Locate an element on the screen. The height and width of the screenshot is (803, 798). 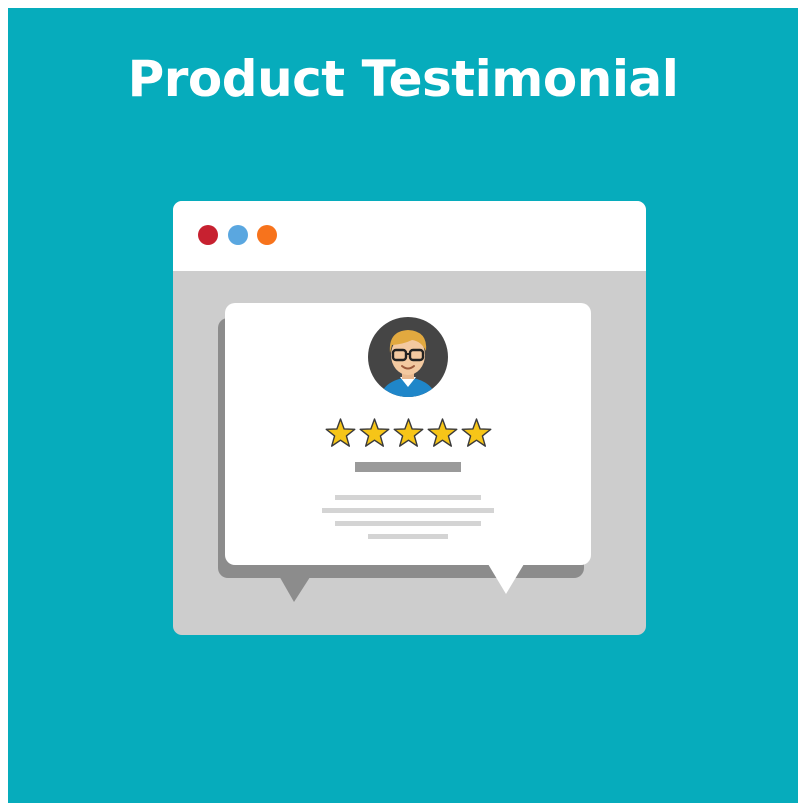
window-dot-blue-icon is located at coordinates (238, 235).